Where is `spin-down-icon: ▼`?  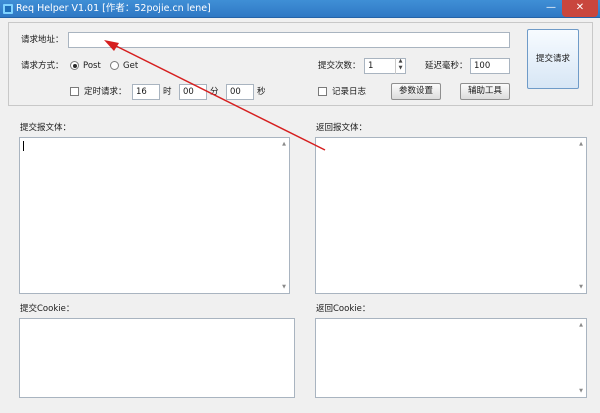
spin-down-icon: ▼ is located at coordinates (400, 68).